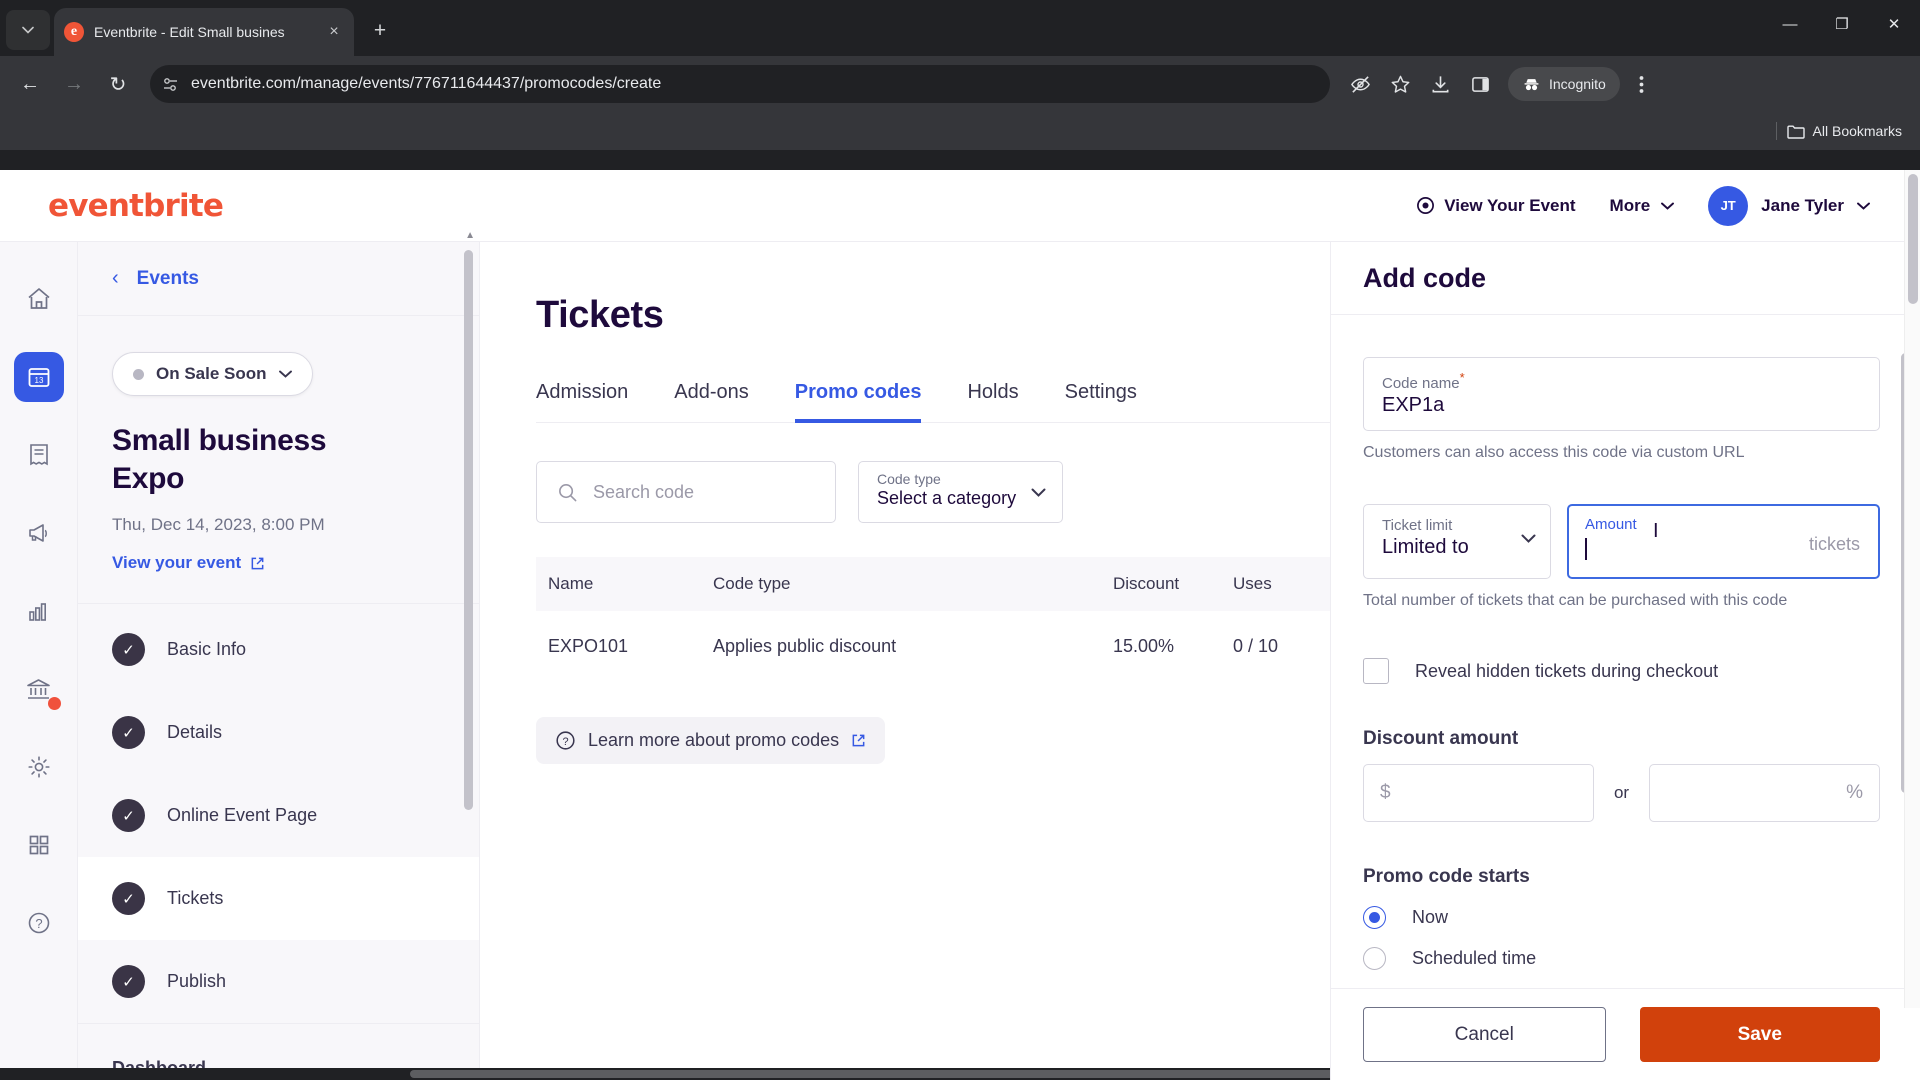  I want to click on sidebar-scrollbar, so click(468, 530).